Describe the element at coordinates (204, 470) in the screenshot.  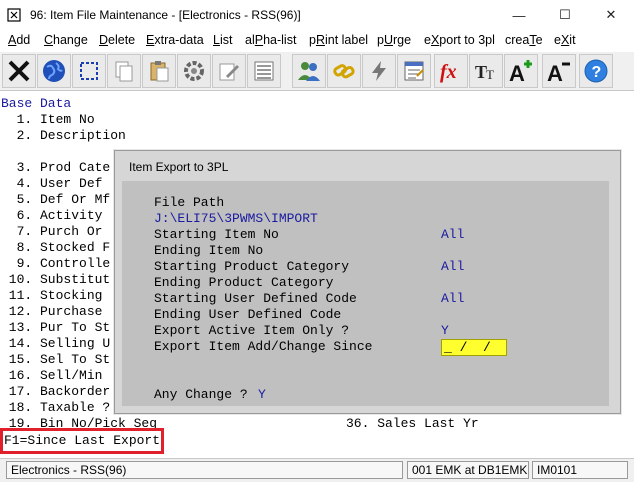
I see `status-company: Electronics - RSS(96)` at that location.